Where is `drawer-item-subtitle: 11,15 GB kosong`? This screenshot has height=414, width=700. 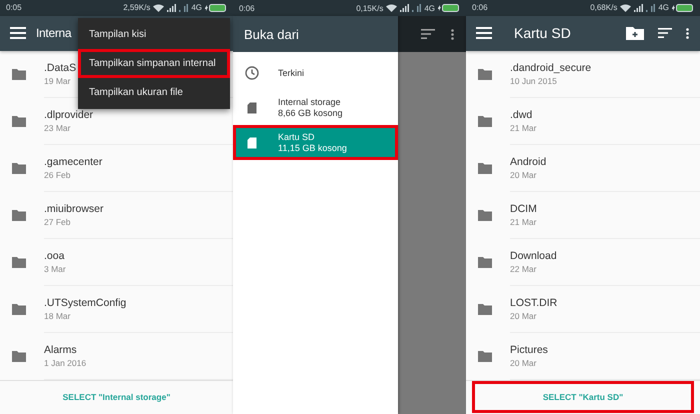
drawer-item-subtitle: 11,15 GB kosong is located at coordinates (312, 148).